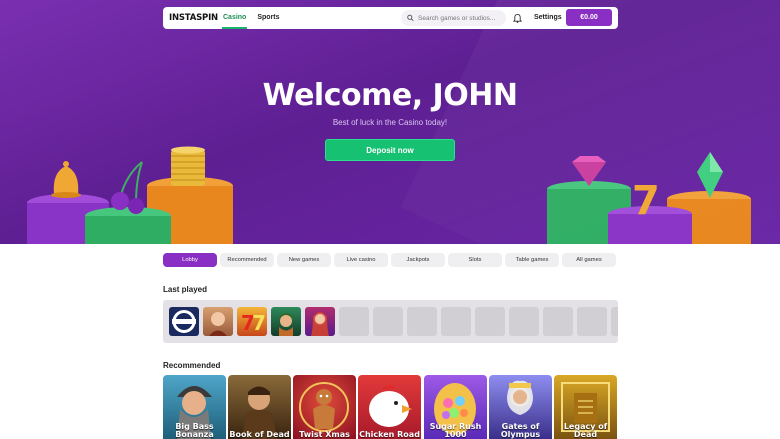  What do you see at coordinates (410, 18) in the screenshot?
I see `search-icon` at bounding box center [410, 18].